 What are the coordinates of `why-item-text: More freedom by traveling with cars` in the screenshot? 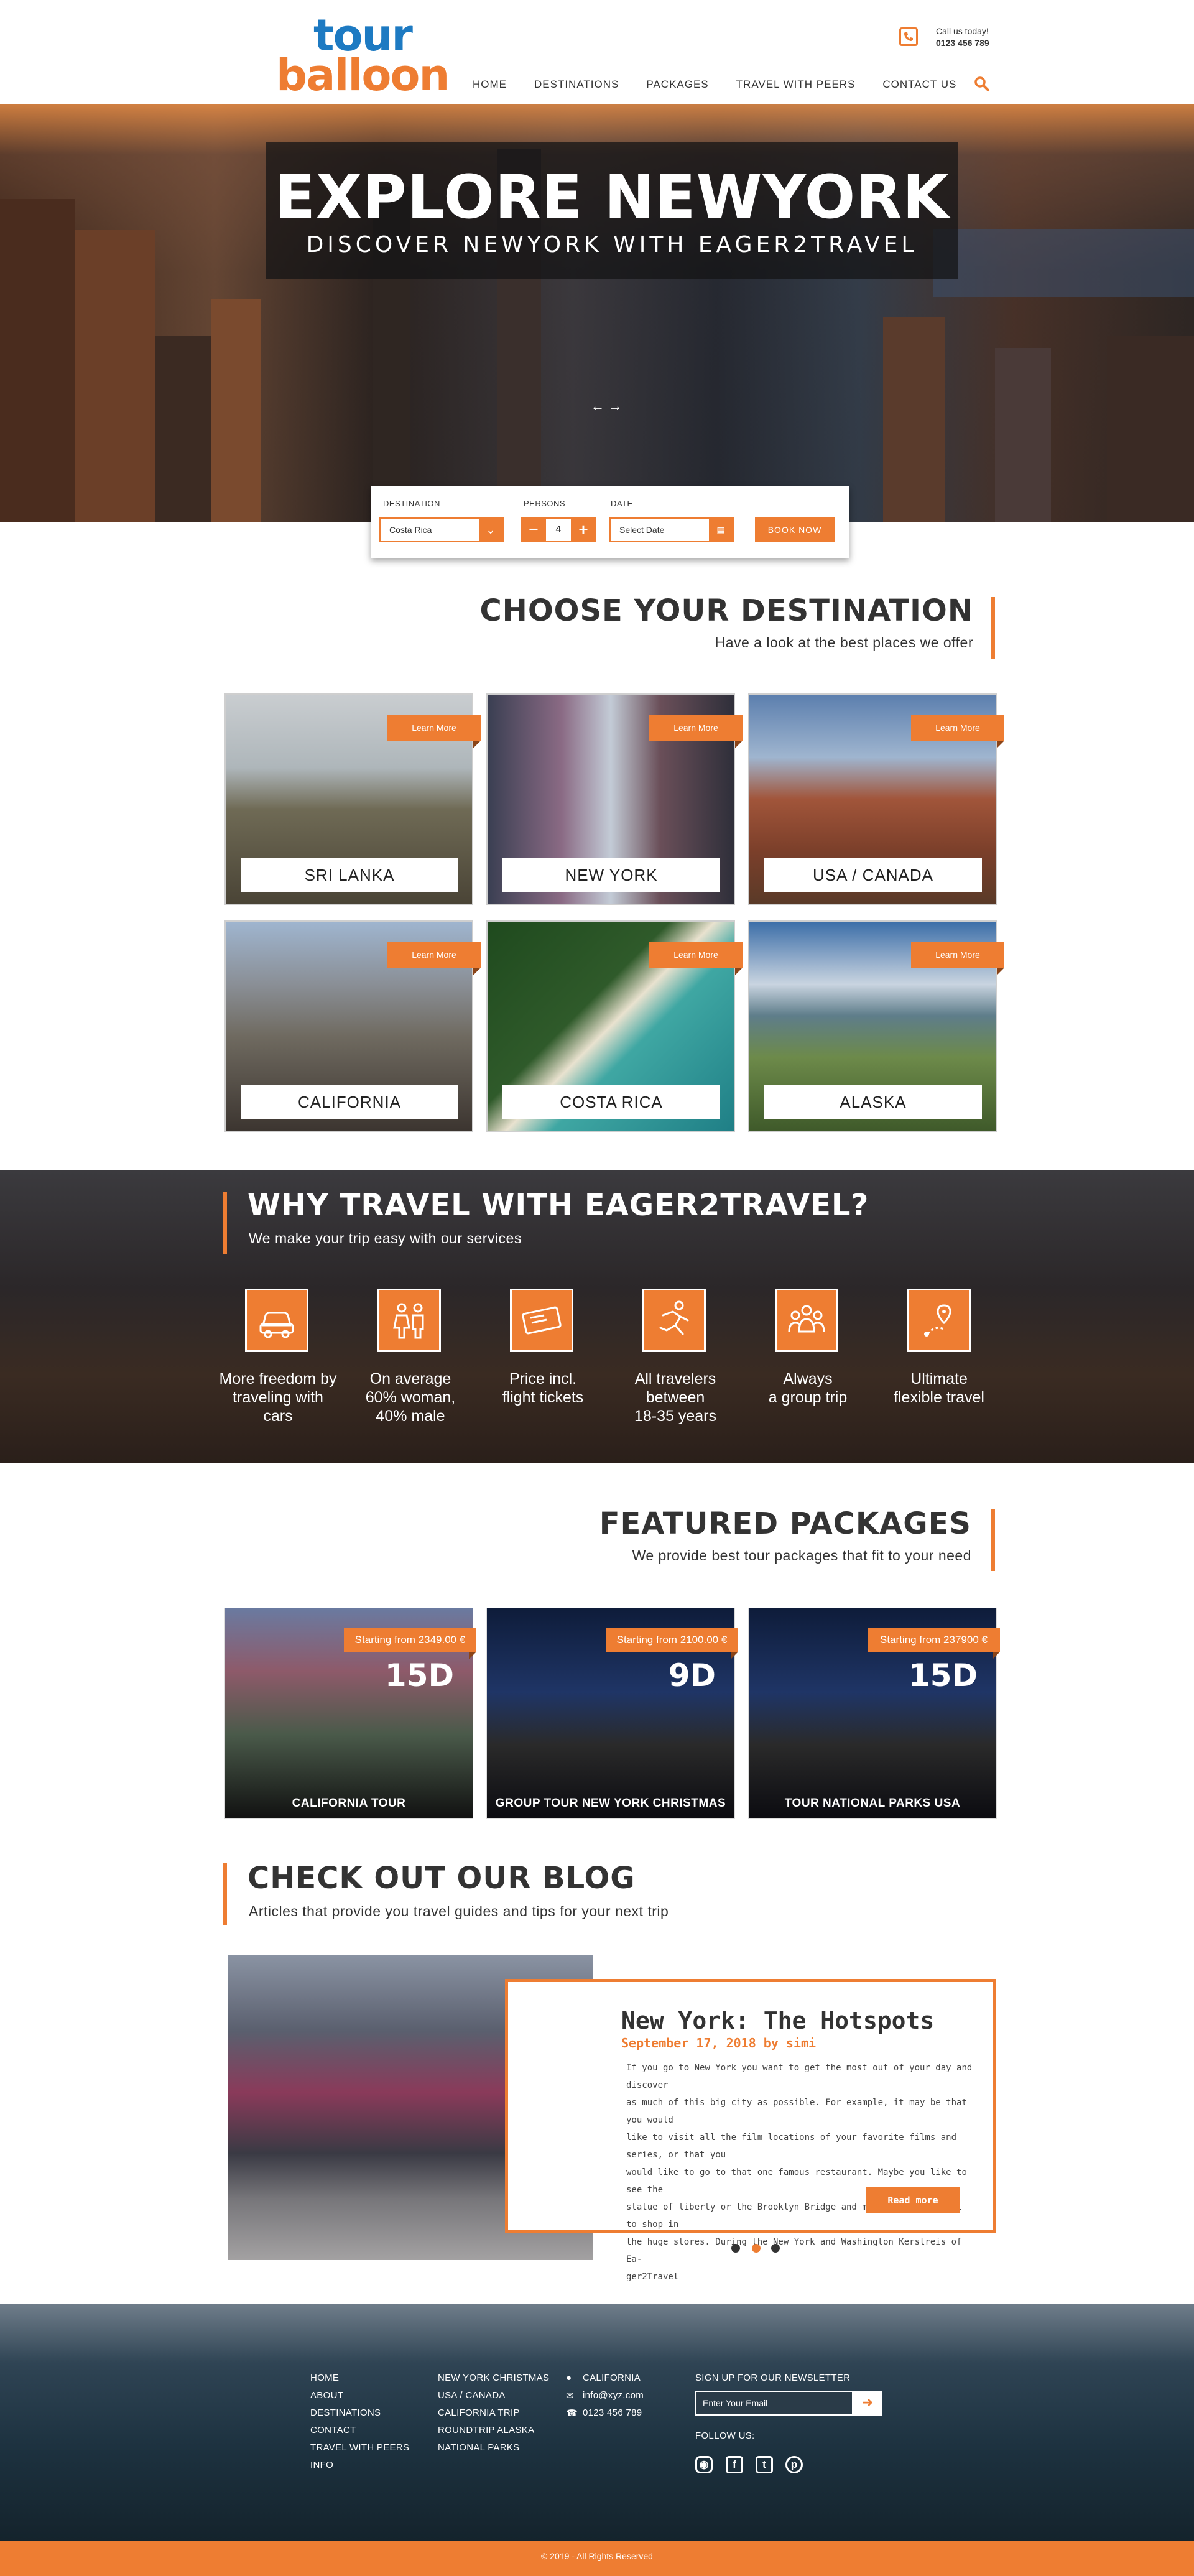 It's located at (278, 1397).